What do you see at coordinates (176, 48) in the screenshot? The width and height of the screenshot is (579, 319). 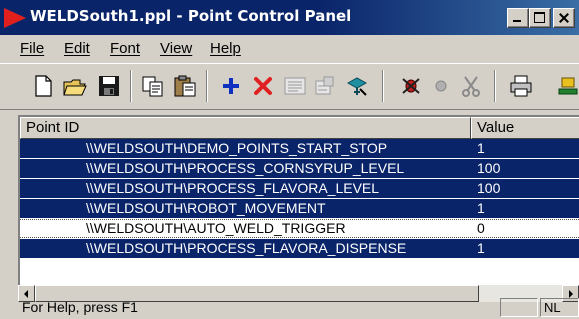 I see `menu-view: View` at bounding box center [176, 48].